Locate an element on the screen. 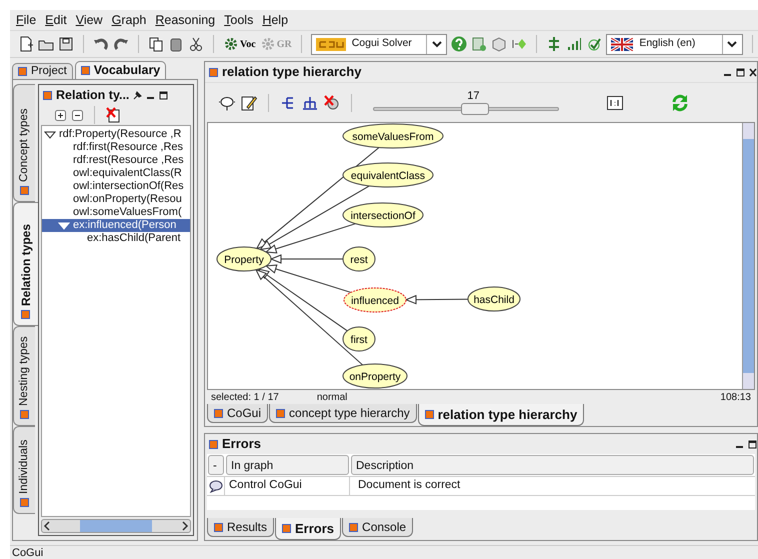  panel-tab: Console is located at coordinates (378, 527).